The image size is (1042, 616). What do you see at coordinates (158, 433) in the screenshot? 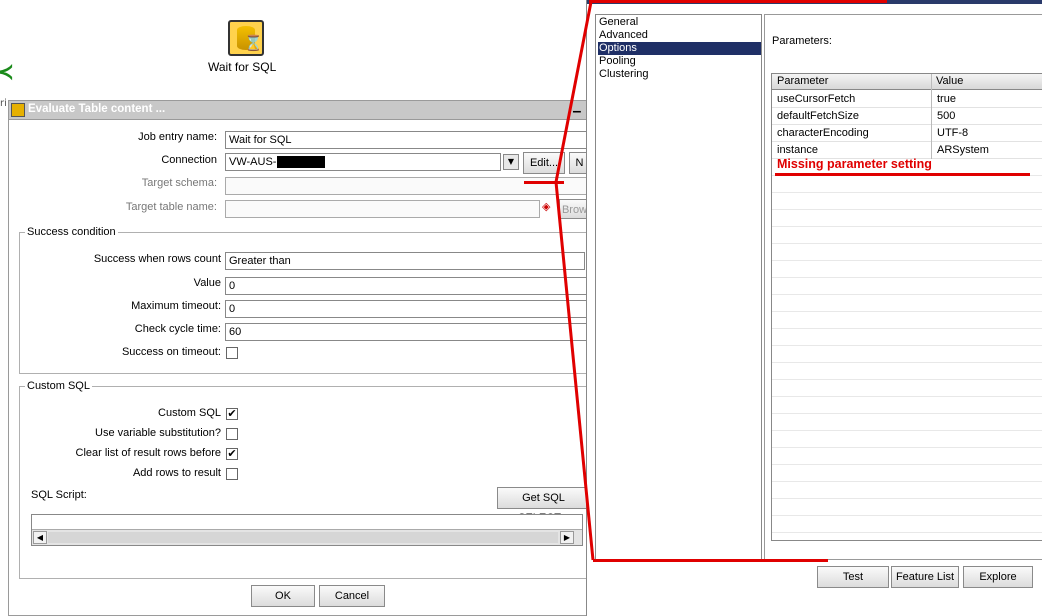
I see `var-sub-label: Use variable substitution?` at bounding box center [158, 433].